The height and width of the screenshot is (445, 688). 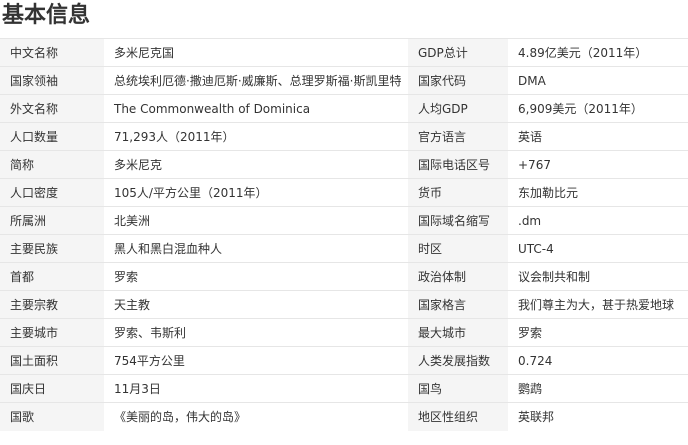 I want to click on field-label: 人口密度, so click(x=52, y=192).